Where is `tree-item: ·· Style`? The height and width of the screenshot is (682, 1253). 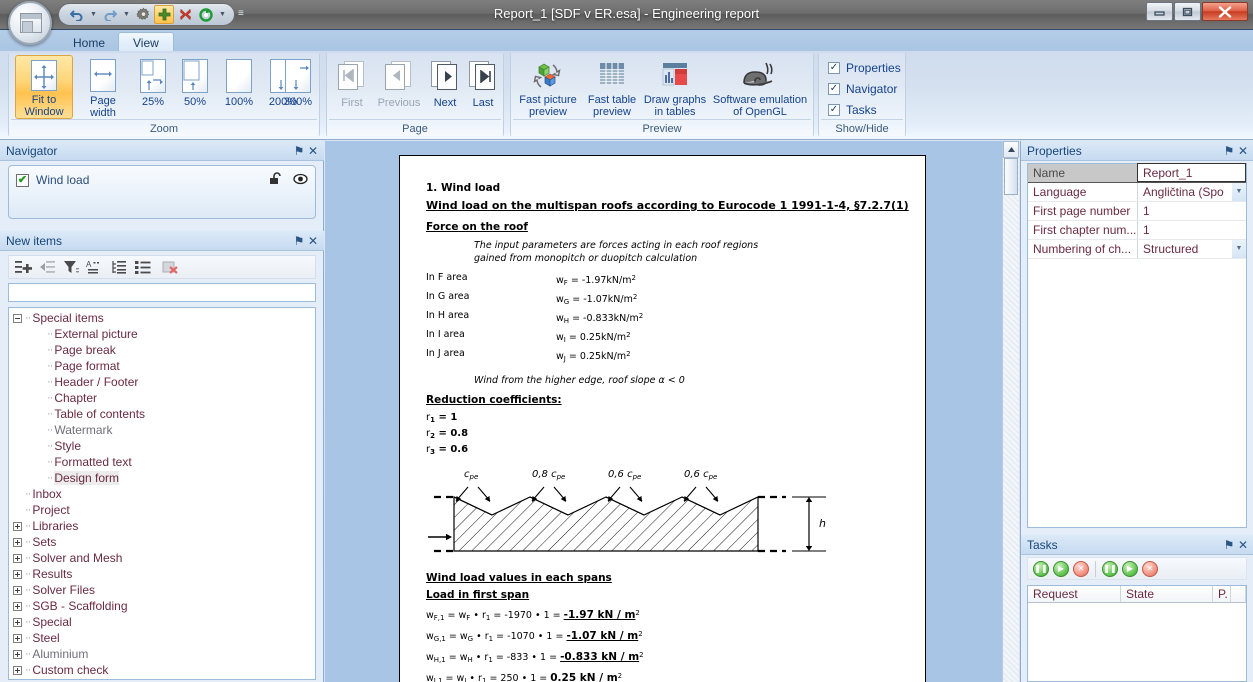
tree-item: ·· Style is located at coordinates (162, 446).